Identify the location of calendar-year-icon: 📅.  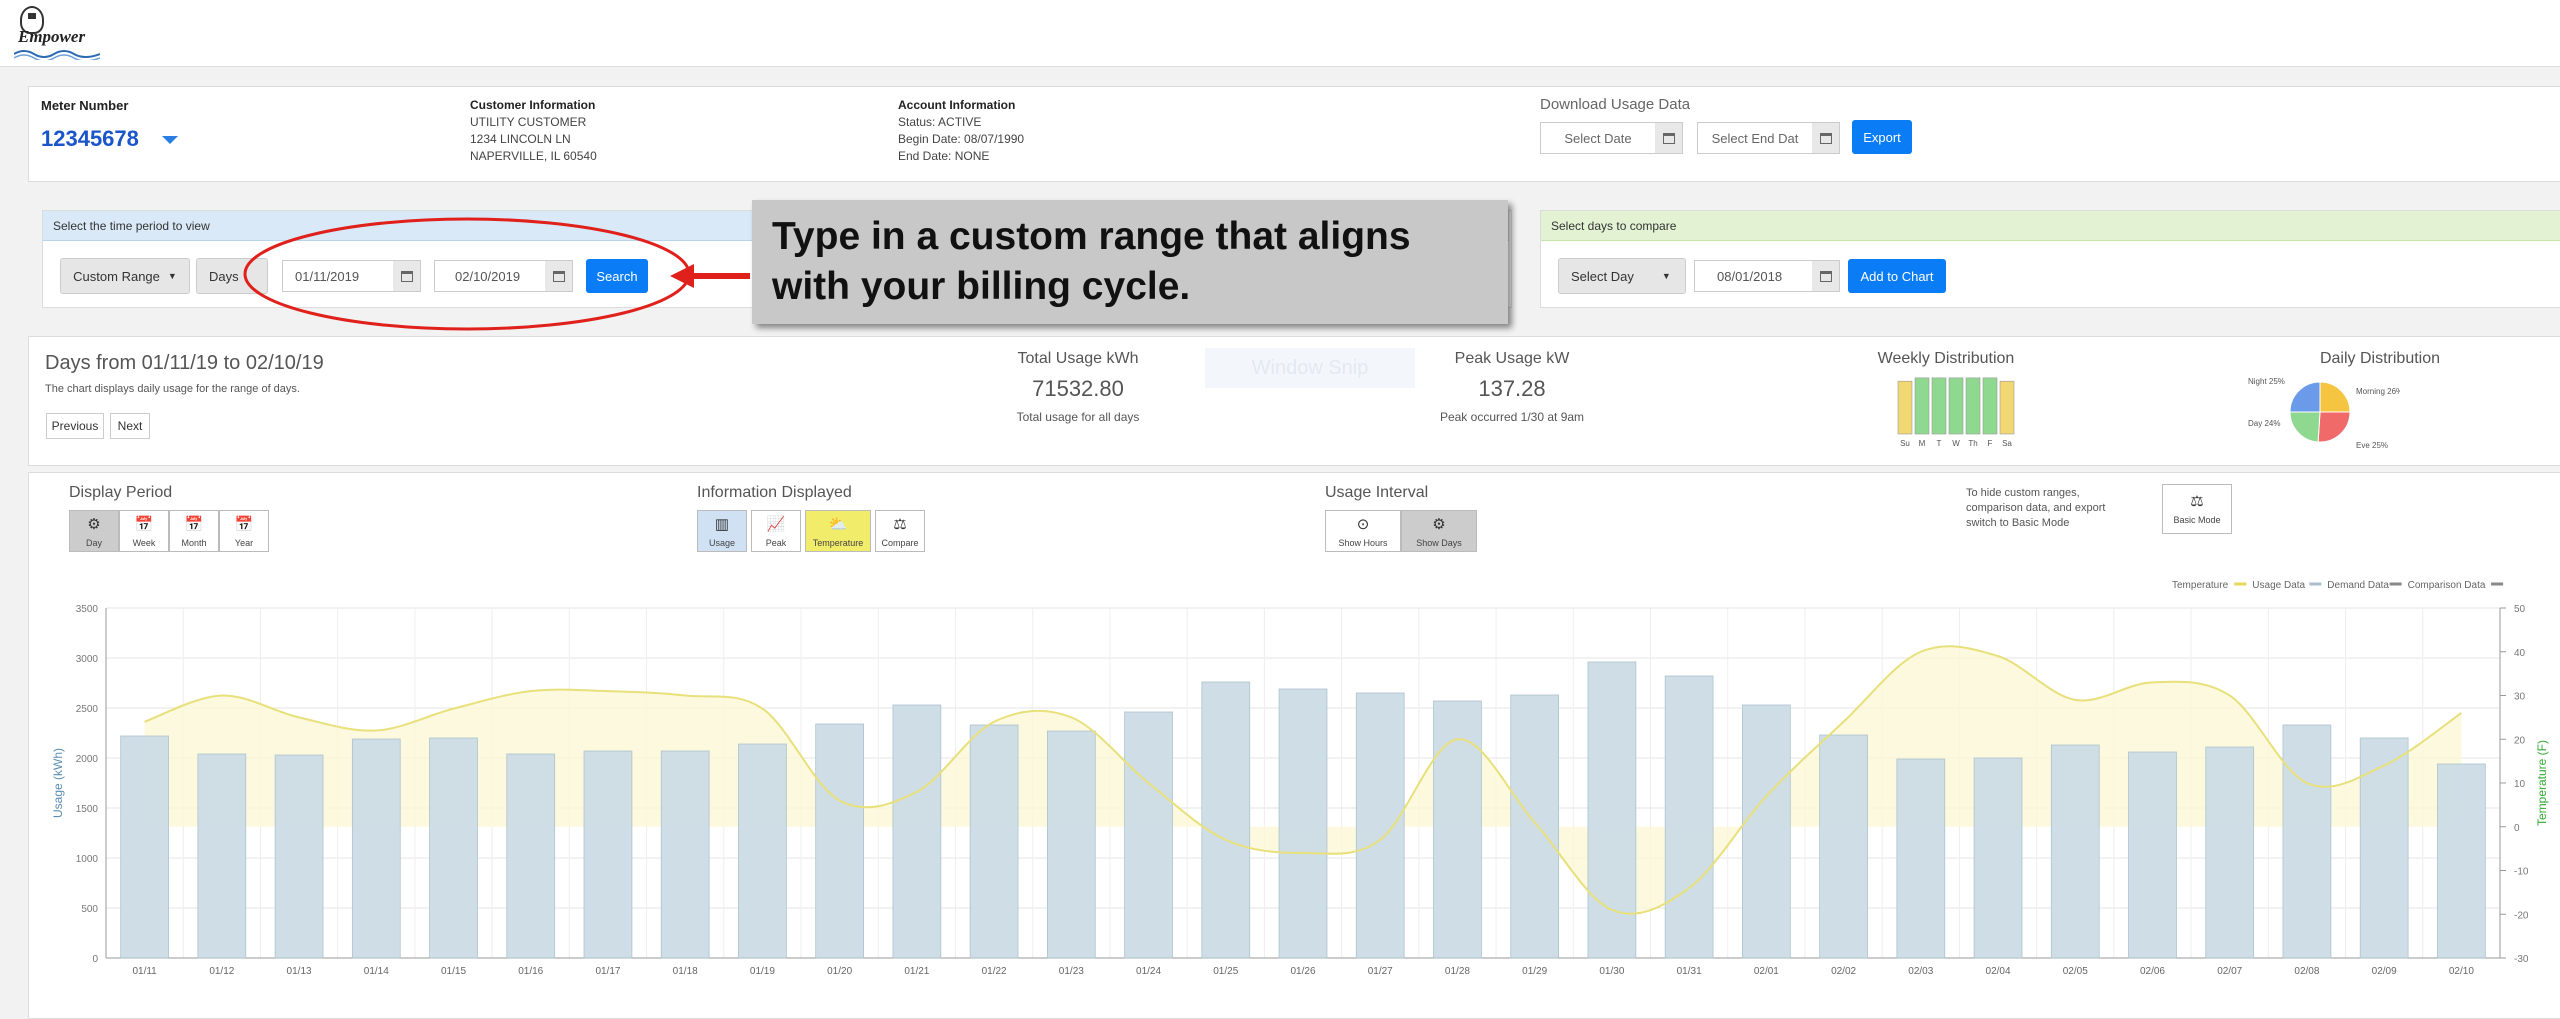
(244, 524).